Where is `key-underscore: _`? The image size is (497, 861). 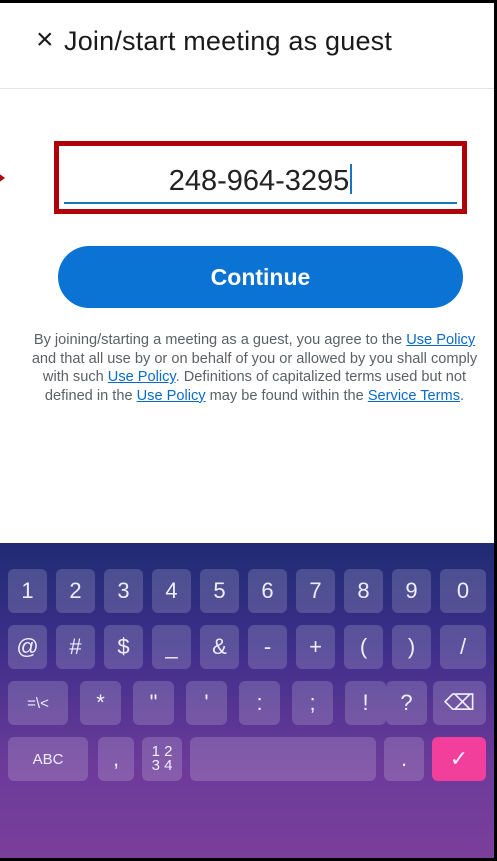 key-underscore: _ is located at coordinates (171, 647).